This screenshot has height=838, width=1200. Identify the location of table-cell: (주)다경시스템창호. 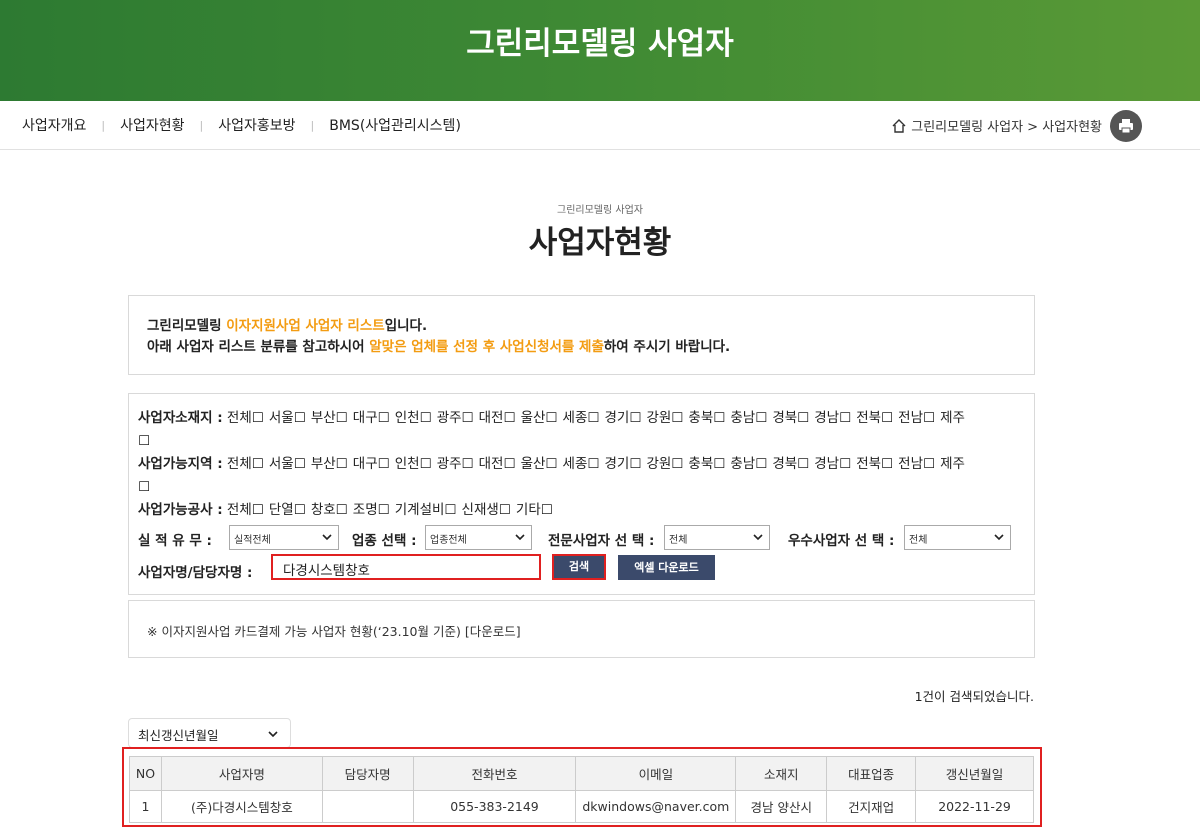
(241, 806).